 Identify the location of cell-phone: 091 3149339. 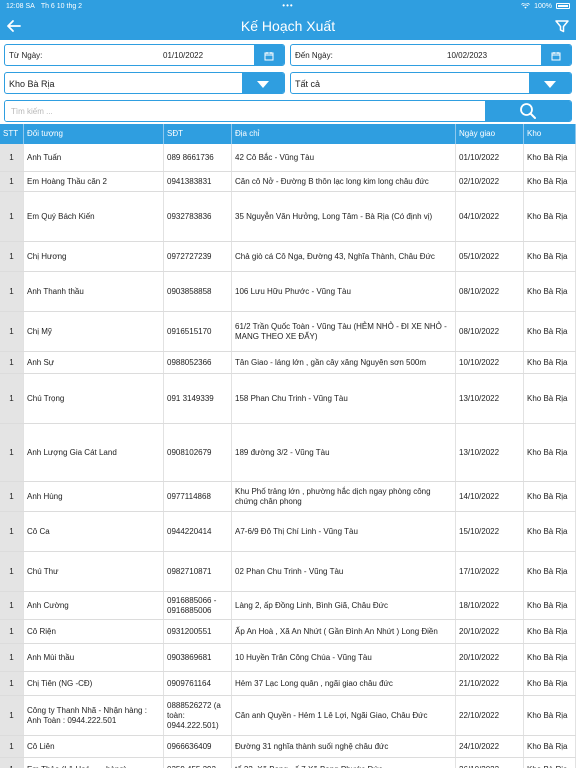
(198, 398).